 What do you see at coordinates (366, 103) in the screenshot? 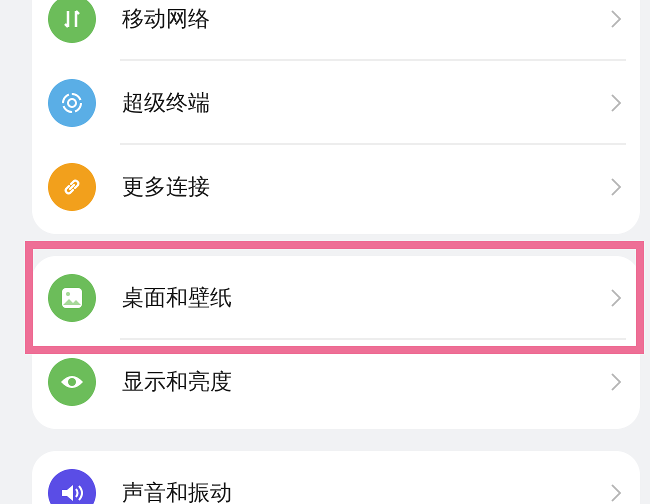
I see `setting-label: 超级终端` at bounding box center [366, 103].